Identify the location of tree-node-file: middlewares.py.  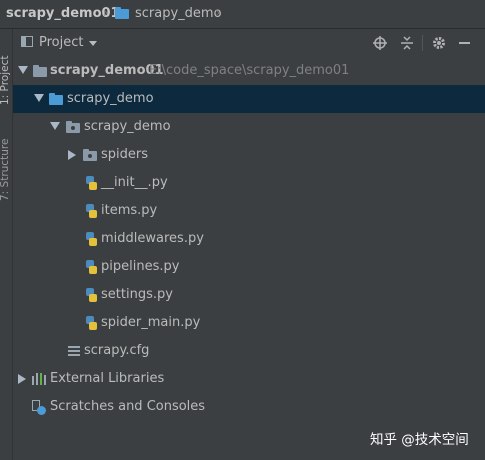
(249, 239).